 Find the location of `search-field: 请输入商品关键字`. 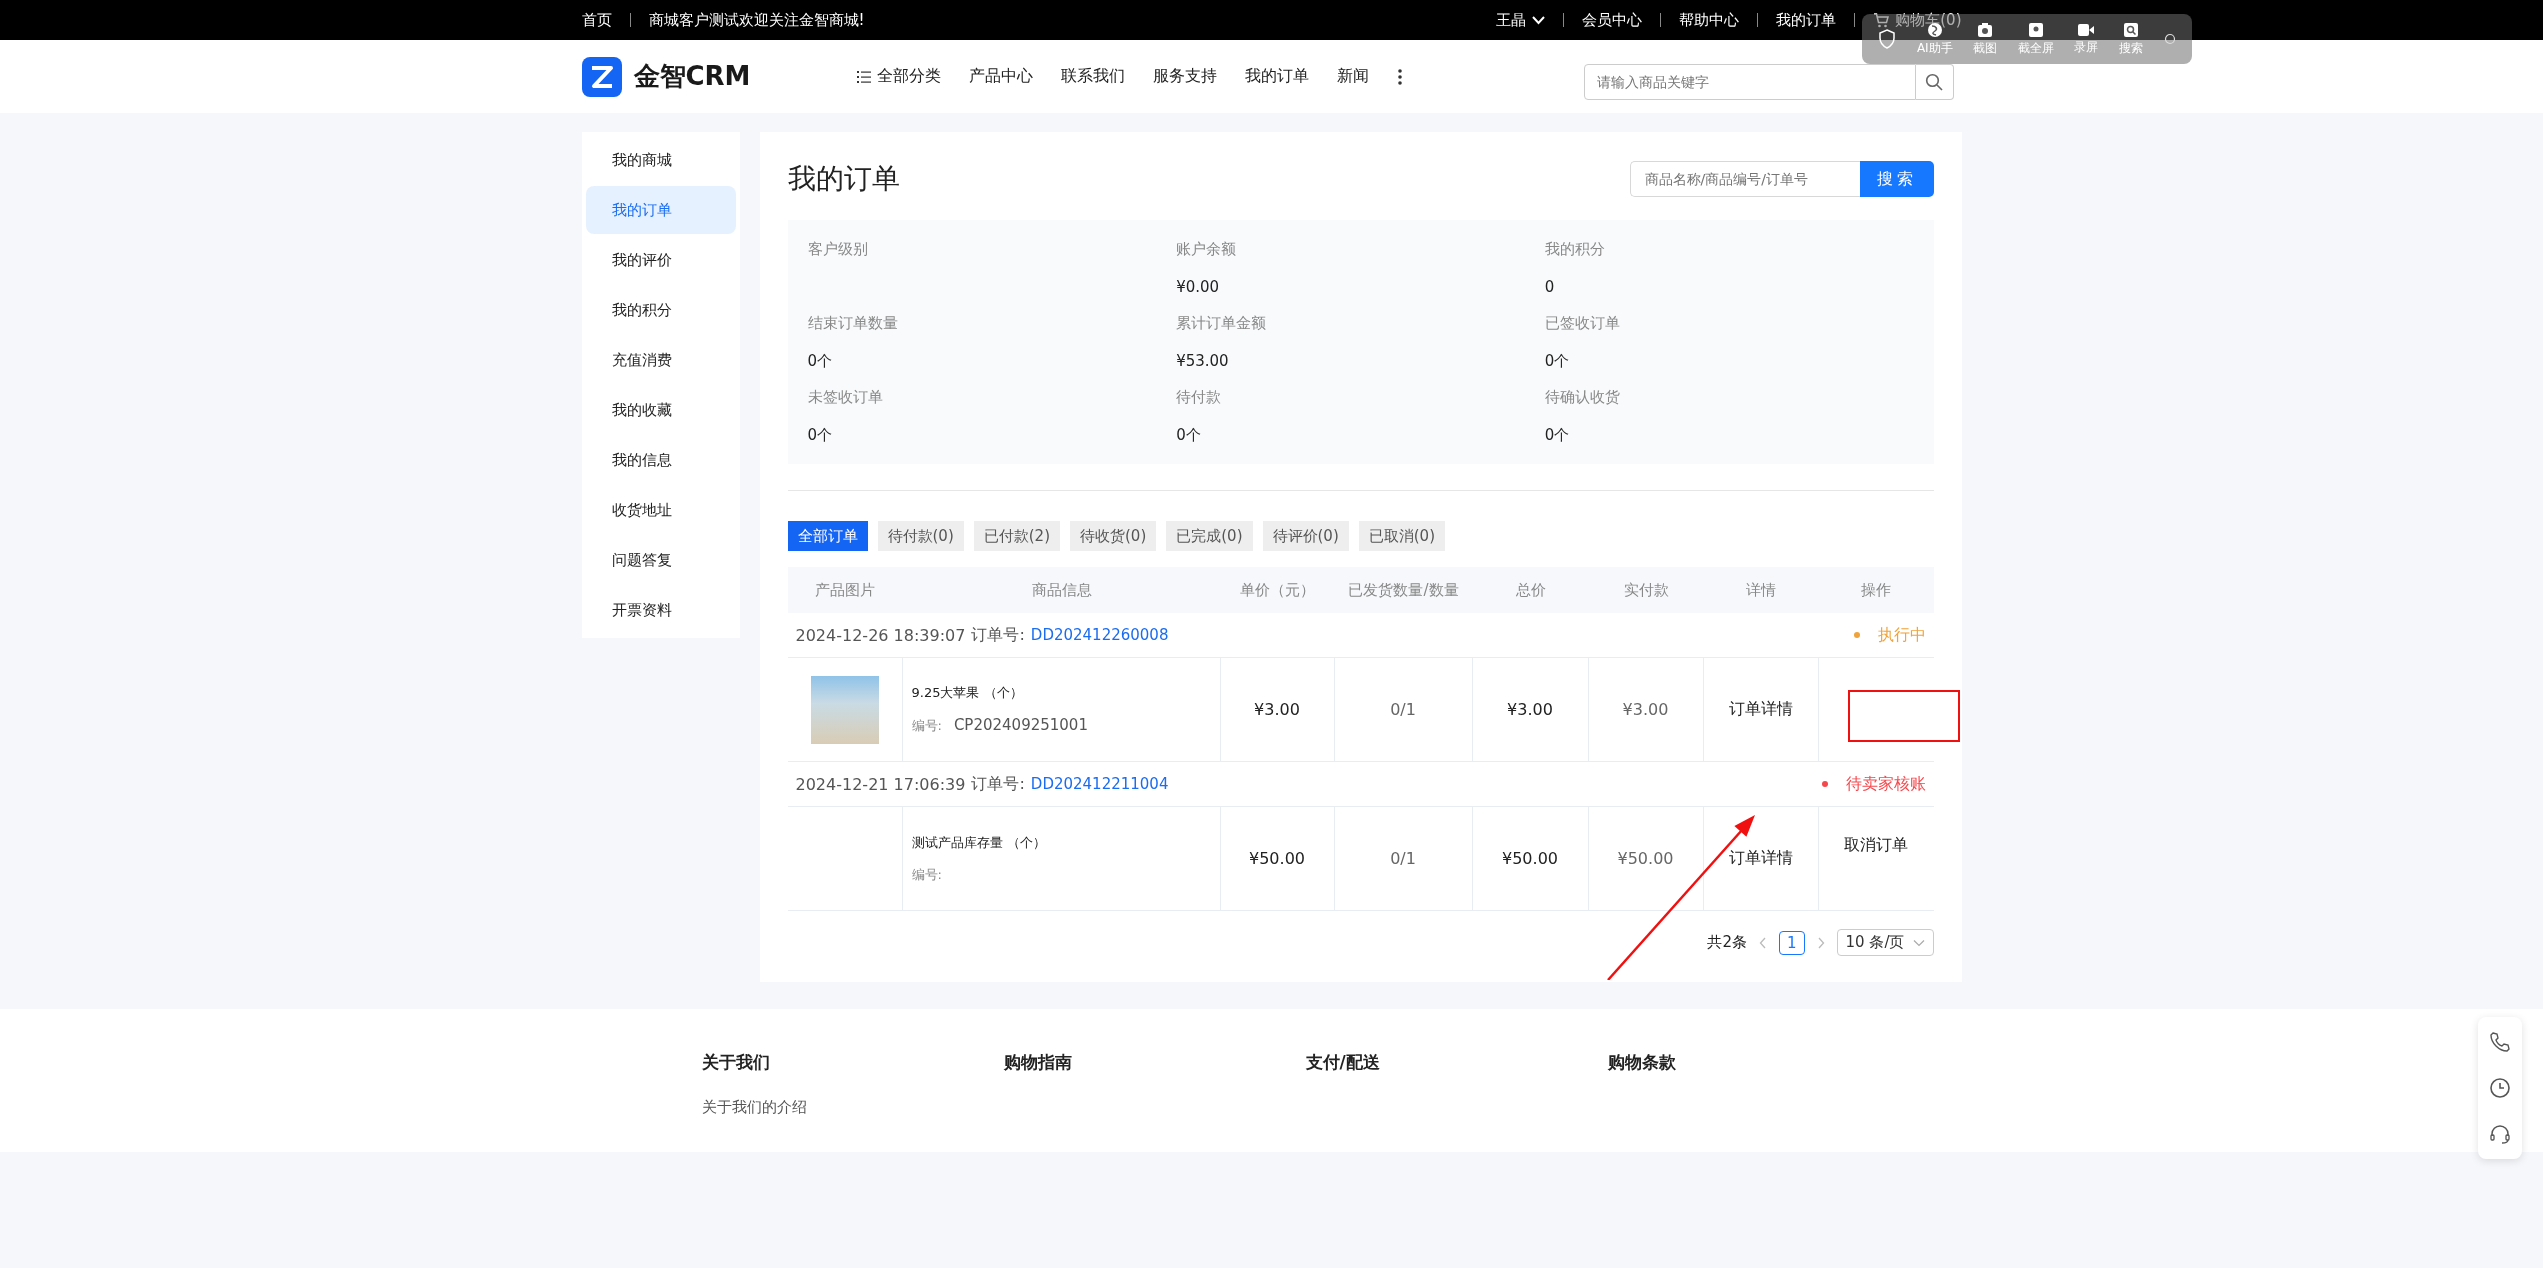

search-field: 请输入商品关键字 is located at coordinates (1749, 81).